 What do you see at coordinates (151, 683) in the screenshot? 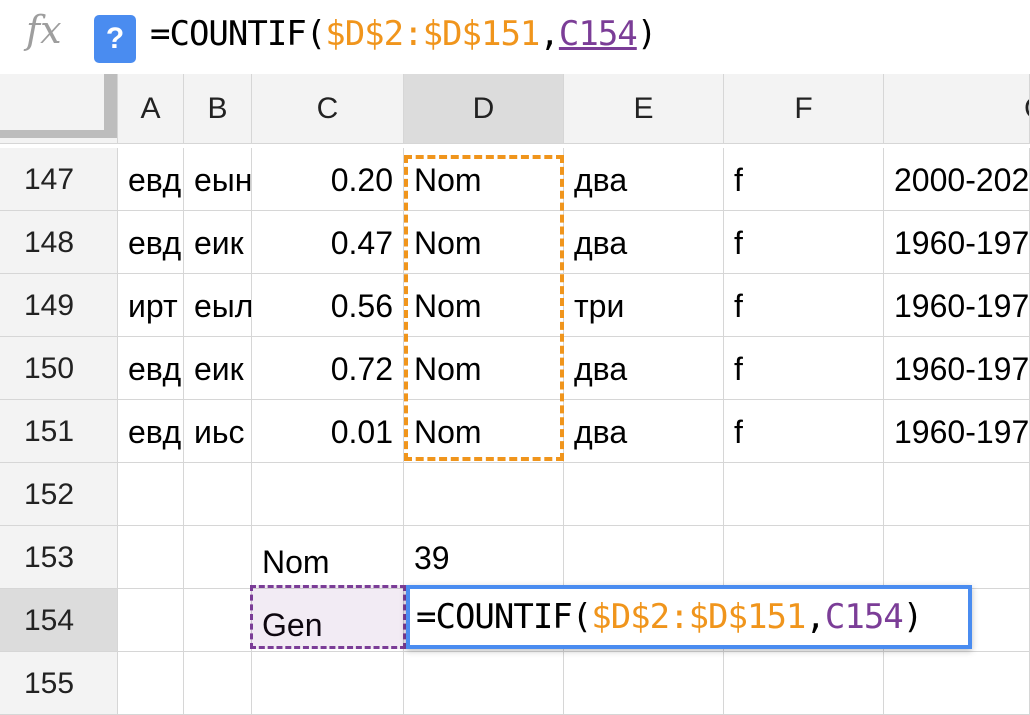
I see `cell-a155` at bounding box center [151, 683].